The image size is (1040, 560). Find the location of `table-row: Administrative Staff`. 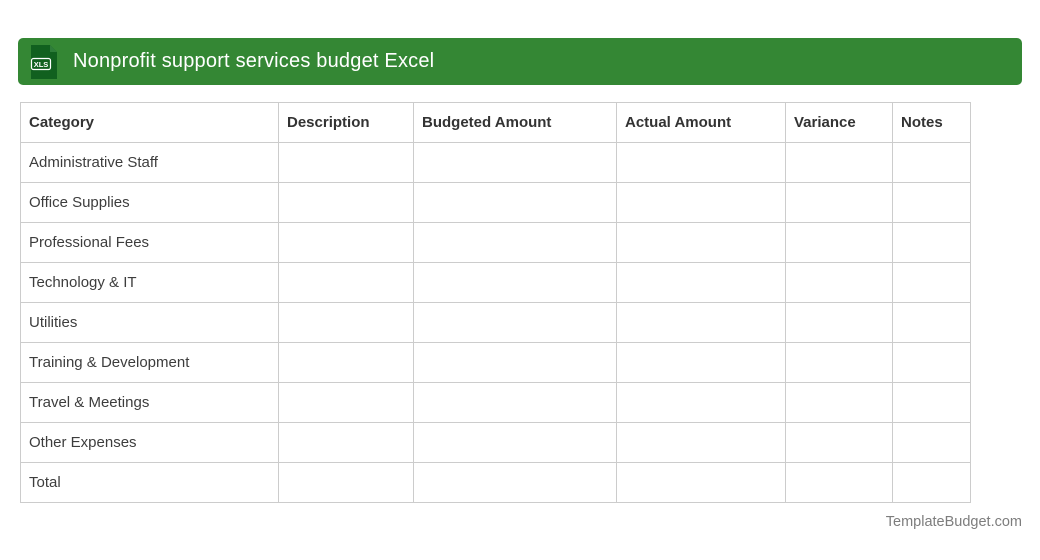

table-row: Administrative Staff is located at coordinates (495, 162).